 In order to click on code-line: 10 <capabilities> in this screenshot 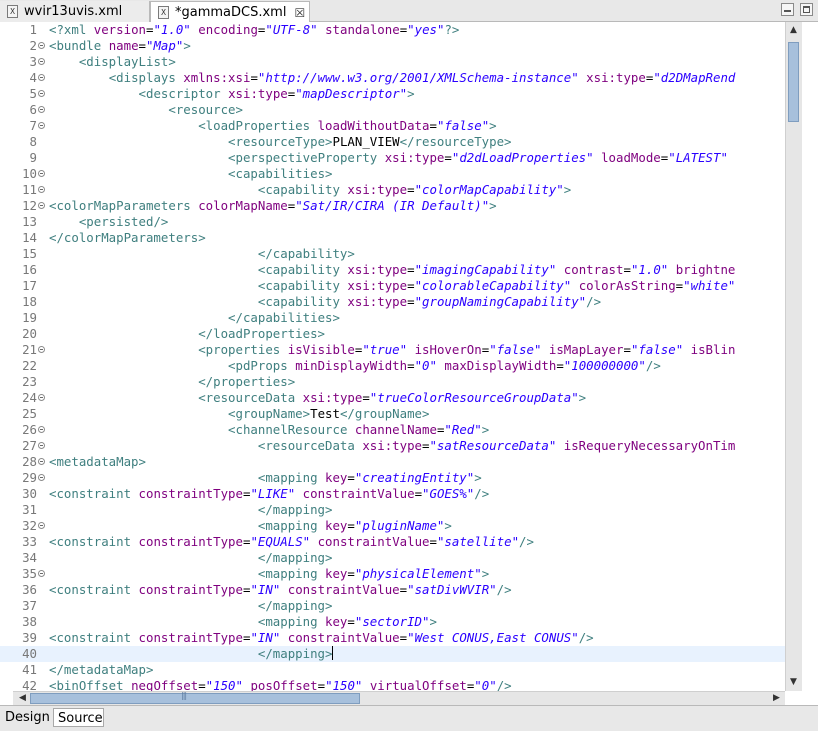, I will do `click(392, 174)`.